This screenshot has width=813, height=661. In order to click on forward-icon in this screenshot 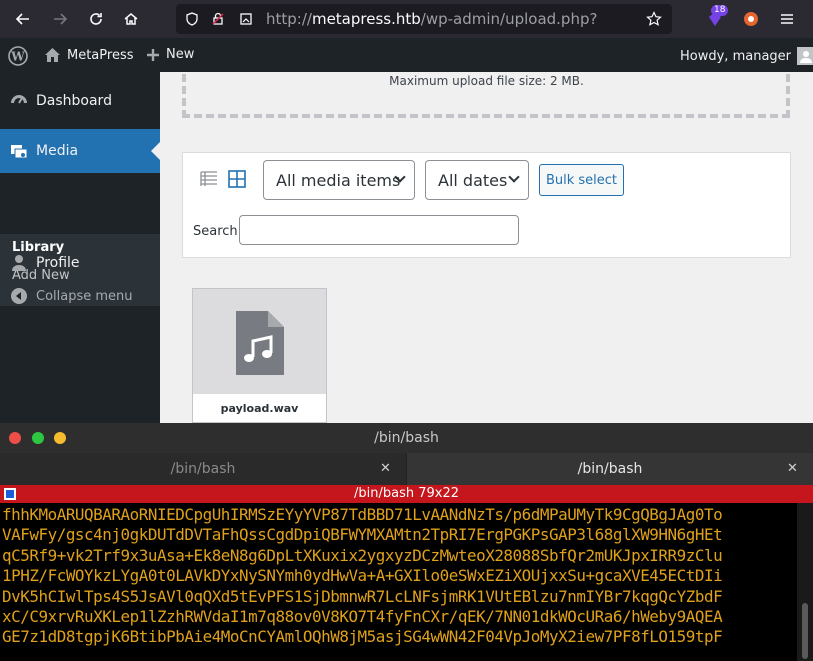, I will do `click(60, 19)`.